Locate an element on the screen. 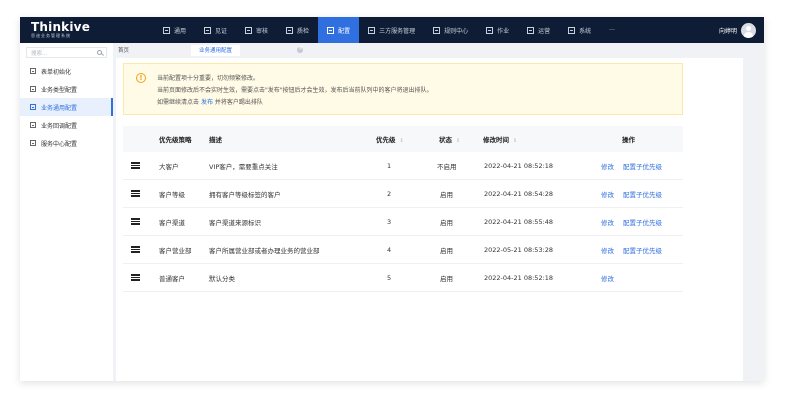 The height and width of the screenshot is (400, 787). sidebar-item-form-init: 表单初始化 is located at coordinates (66, 71).